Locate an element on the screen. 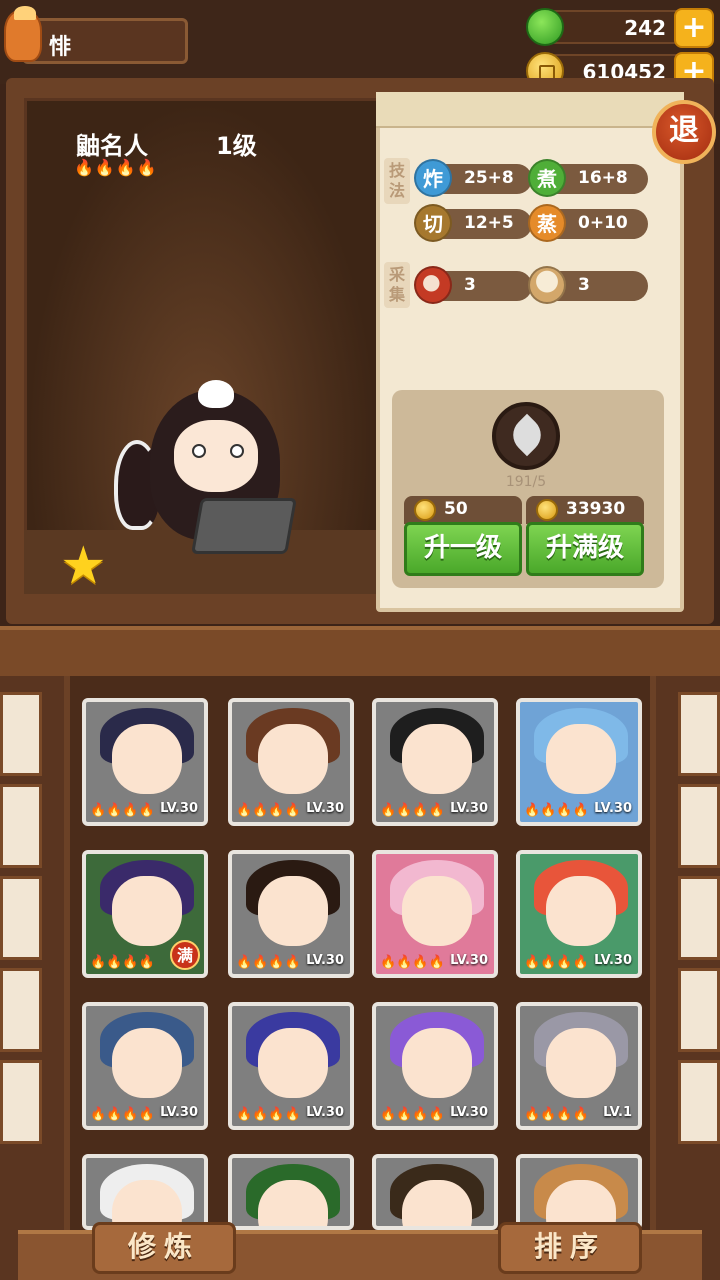  chef-card: 🔥🔥🔥🔥 LV.1 is located at coordinates (579, 1066).